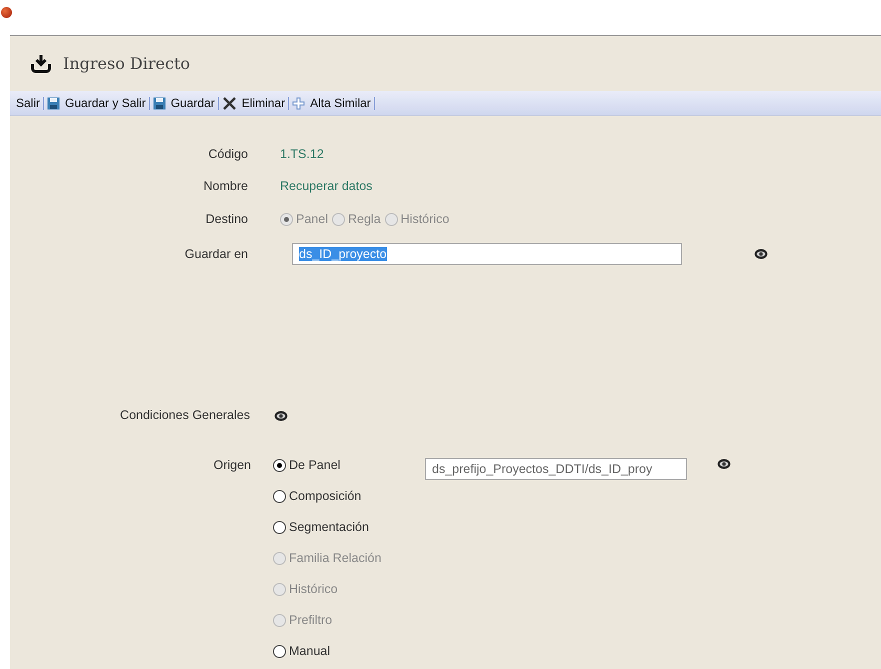  Describe the element at coordinates (184, 415) in the screenshot. I see `section-label: Condiciones Generales` at that location.